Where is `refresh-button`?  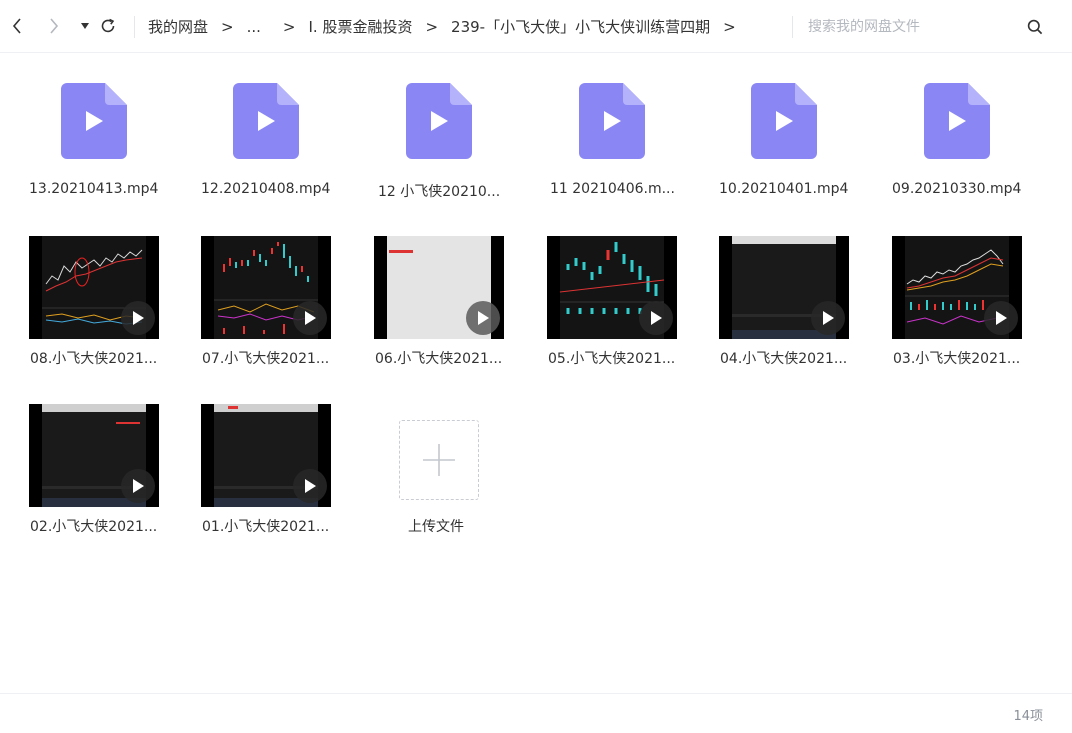
refresh-button is located at coordinates (108, 26).